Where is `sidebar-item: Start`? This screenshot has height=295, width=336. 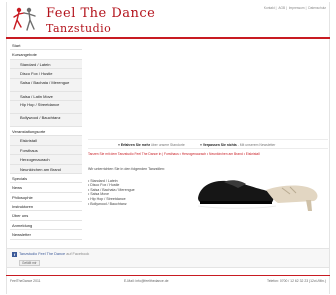 sidebar-item: Start is located at coordinates (46, 46).